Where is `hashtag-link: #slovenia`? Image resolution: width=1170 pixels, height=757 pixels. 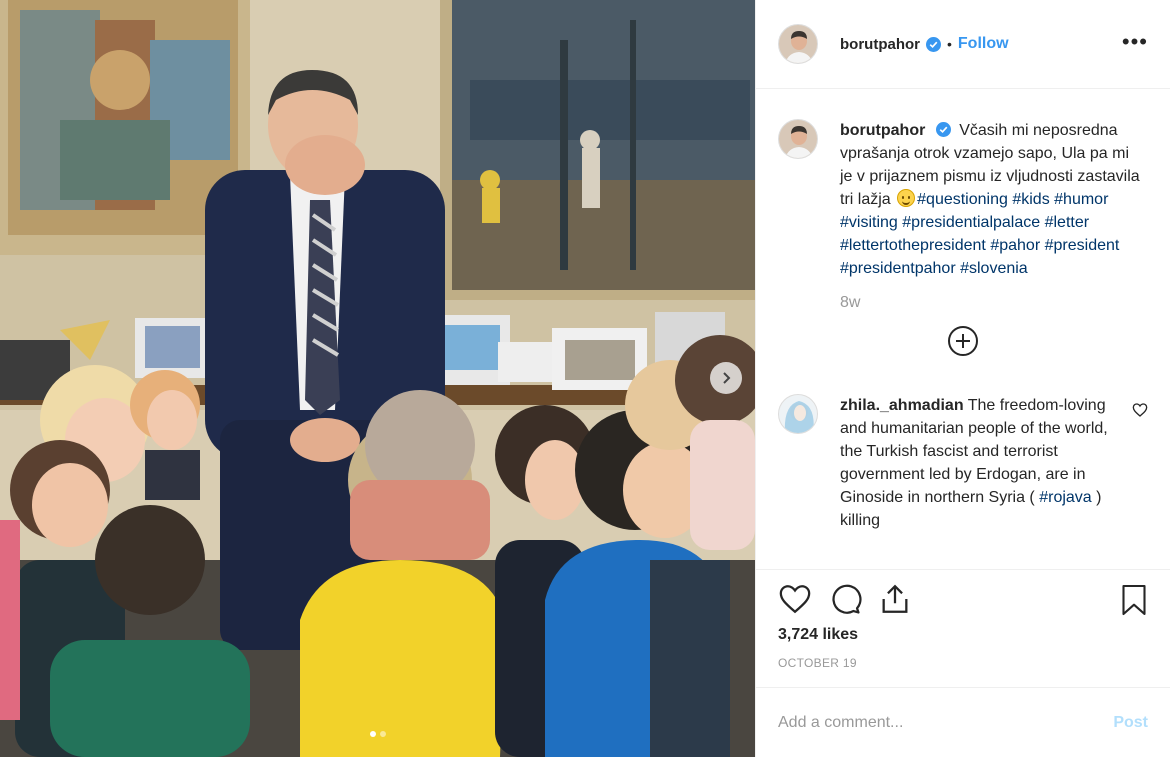
hashtag-link: #slovenia is located at coordinates (994, 268).